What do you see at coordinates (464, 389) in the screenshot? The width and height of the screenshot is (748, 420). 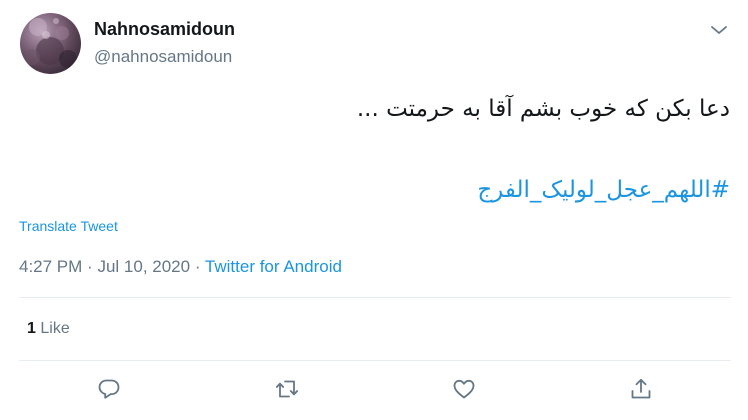 I see `heart-icon` at bounding box center [464, 389].